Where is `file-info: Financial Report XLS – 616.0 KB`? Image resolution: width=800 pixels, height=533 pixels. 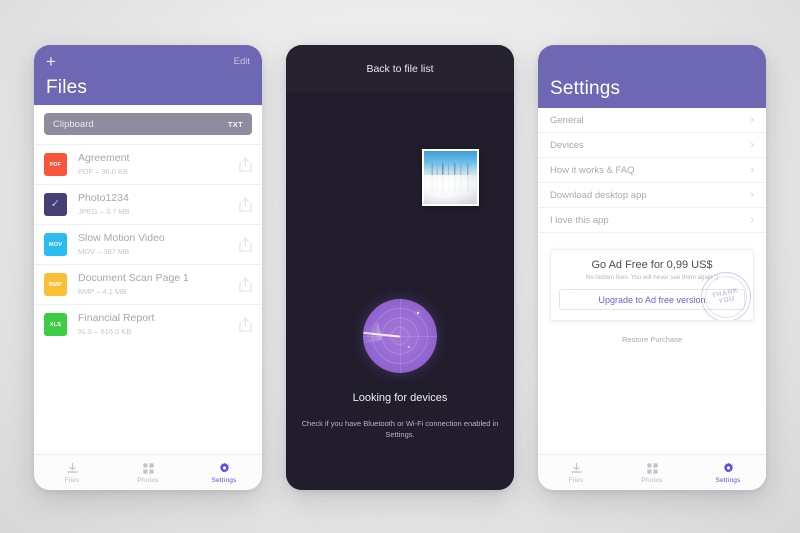
file-info: Financial Report XLS – 616.0 KB is located at coordinates (158, 324).